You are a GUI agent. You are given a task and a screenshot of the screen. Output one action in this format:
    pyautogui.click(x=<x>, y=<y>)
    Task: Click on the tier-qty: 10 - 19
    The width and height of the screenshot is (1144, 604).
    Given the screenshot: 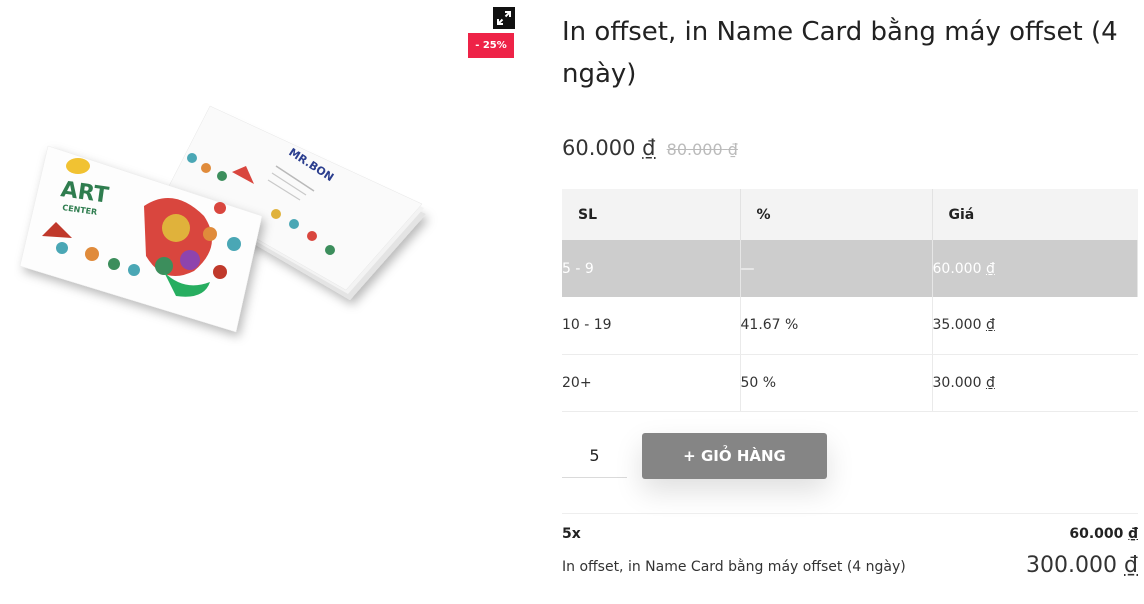 What is the action you would take?
    pyautogui.click(x=651, y=326)
    